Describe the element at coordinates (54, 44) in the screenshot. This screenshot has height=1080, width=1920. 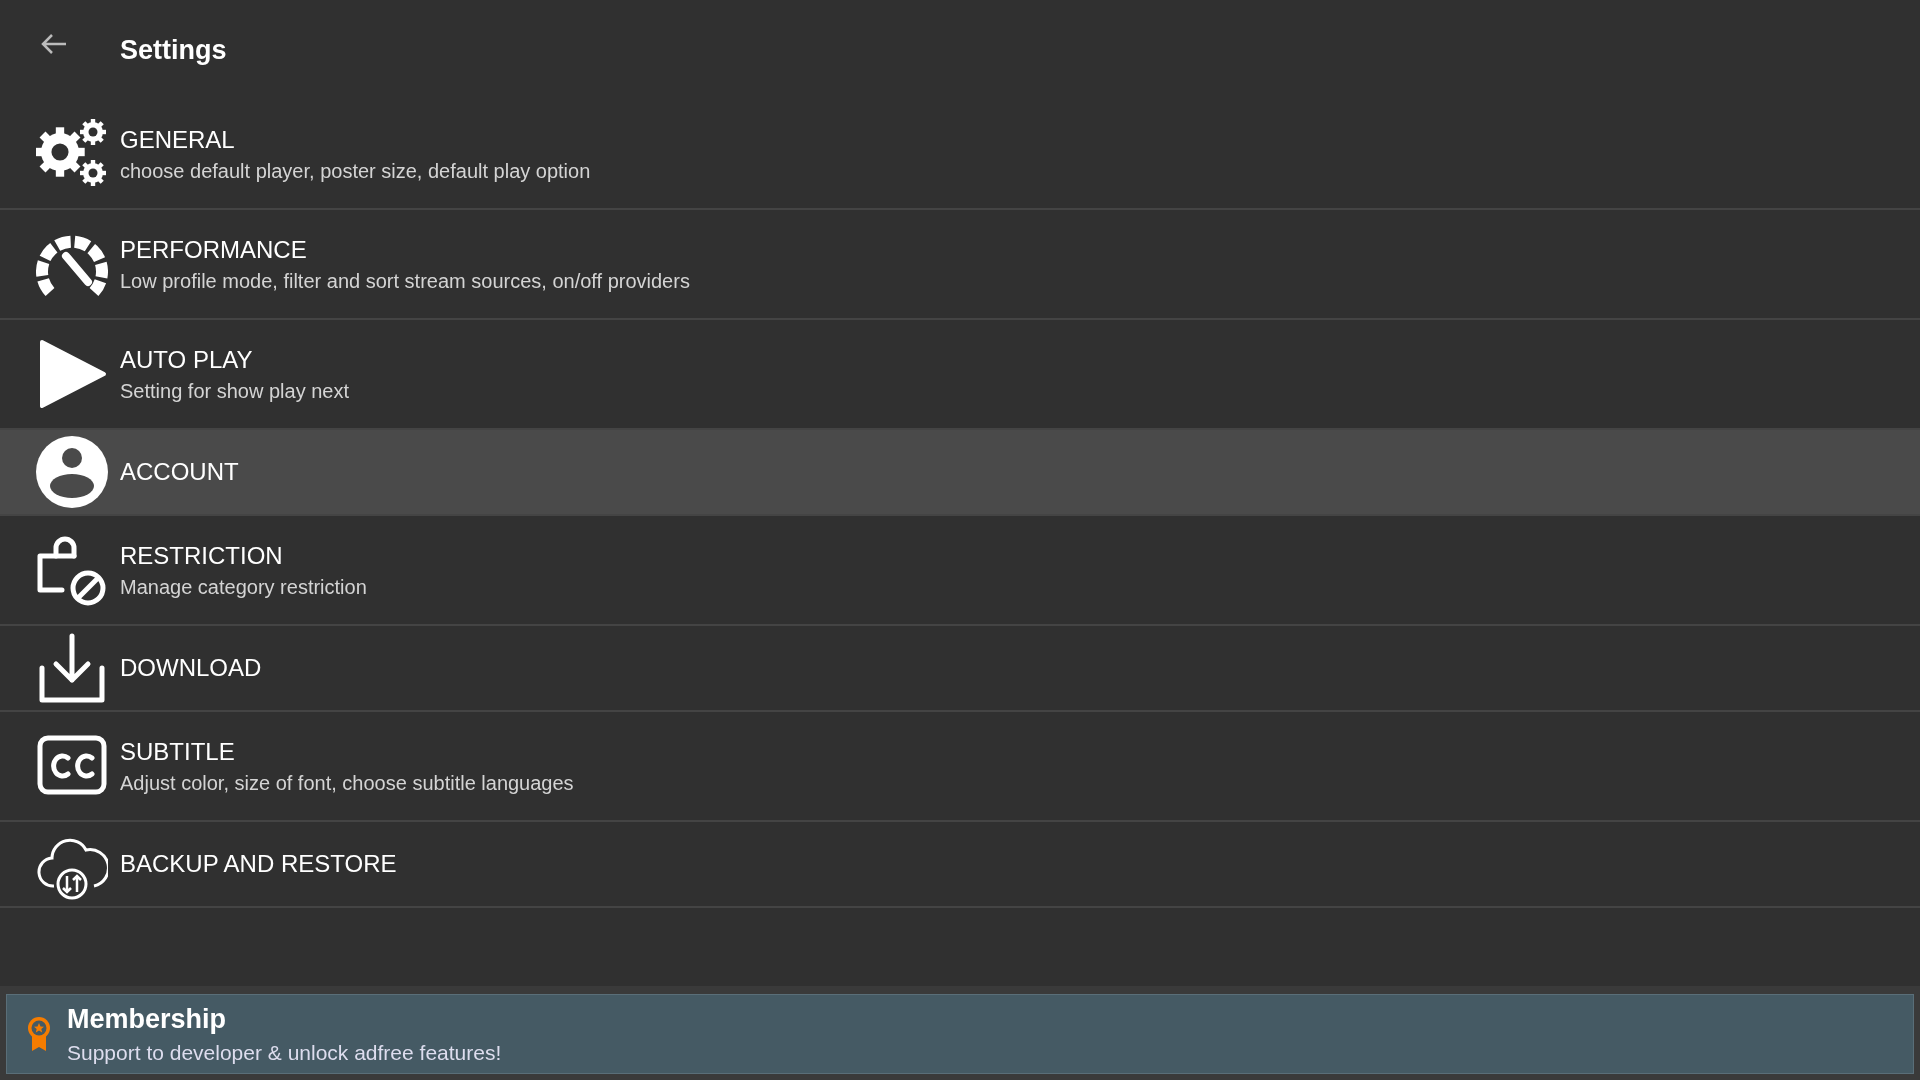
I see `back-arrow-icon` at that location.